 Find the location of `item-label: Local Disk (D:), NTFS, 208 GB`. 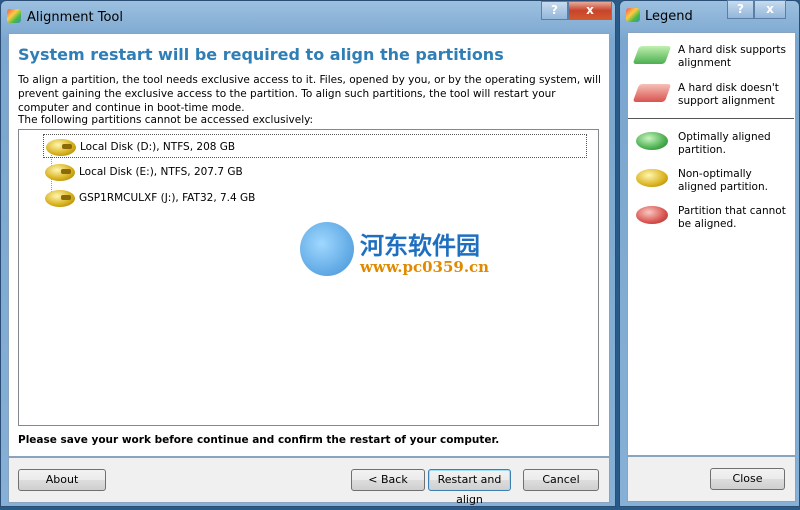

item-label: Local Disk (D:), NTFS, 208 GB is located at coordinates (158, 147).